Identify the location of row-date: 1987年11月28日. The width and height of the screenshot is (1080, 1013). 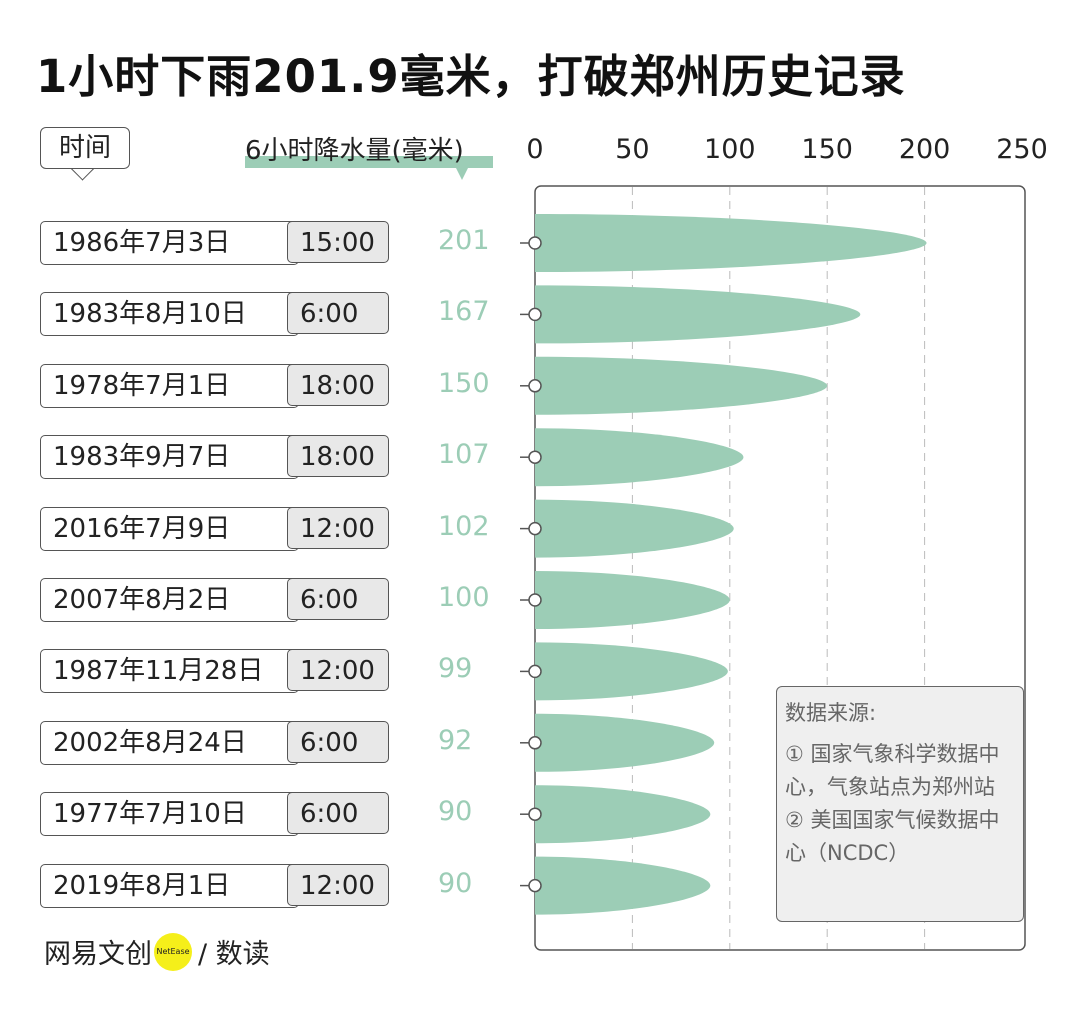
(169, 671).